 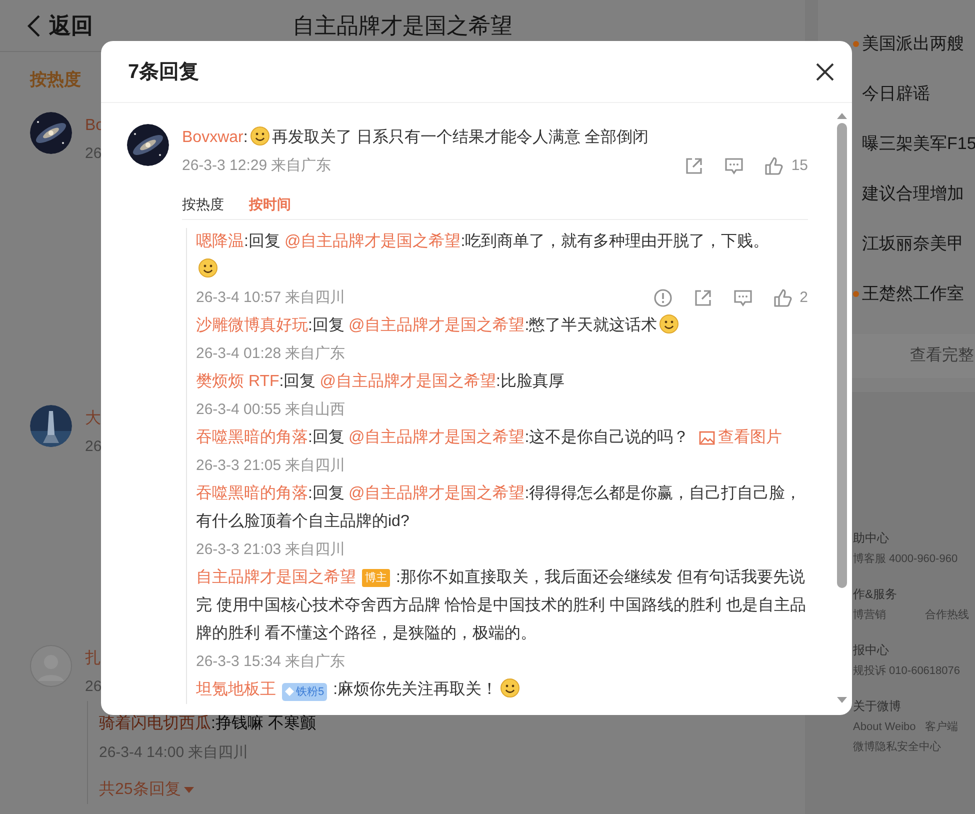 What do you see at coordinates (402, 26) in the screenshot?
I see `page-title: 自主品牌才是国之希望` at bounding box center [402, 26].